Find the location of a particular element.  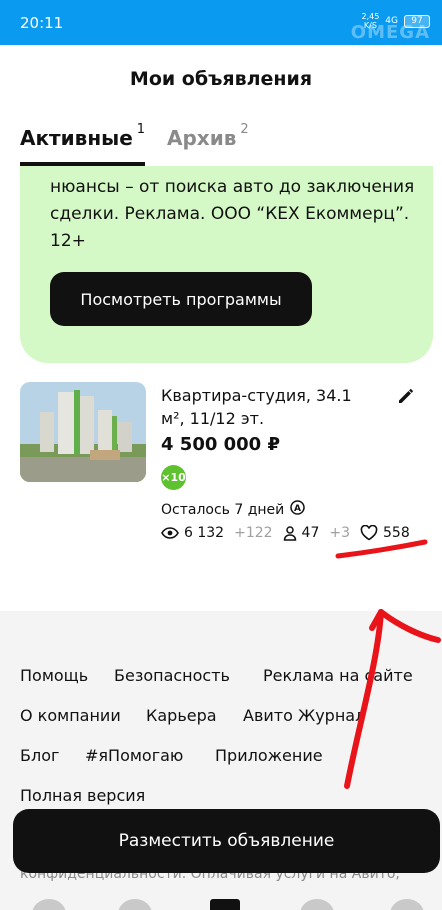

listing-photo is located at coordinates (83, 432).